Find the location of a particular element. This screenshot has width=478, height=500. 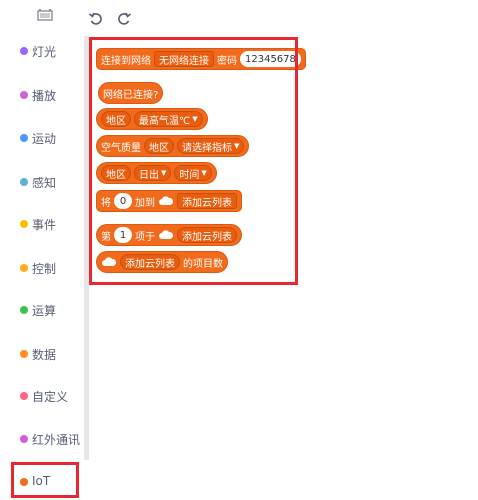

category-operators: 运算 is located at coordinates (42, 310).